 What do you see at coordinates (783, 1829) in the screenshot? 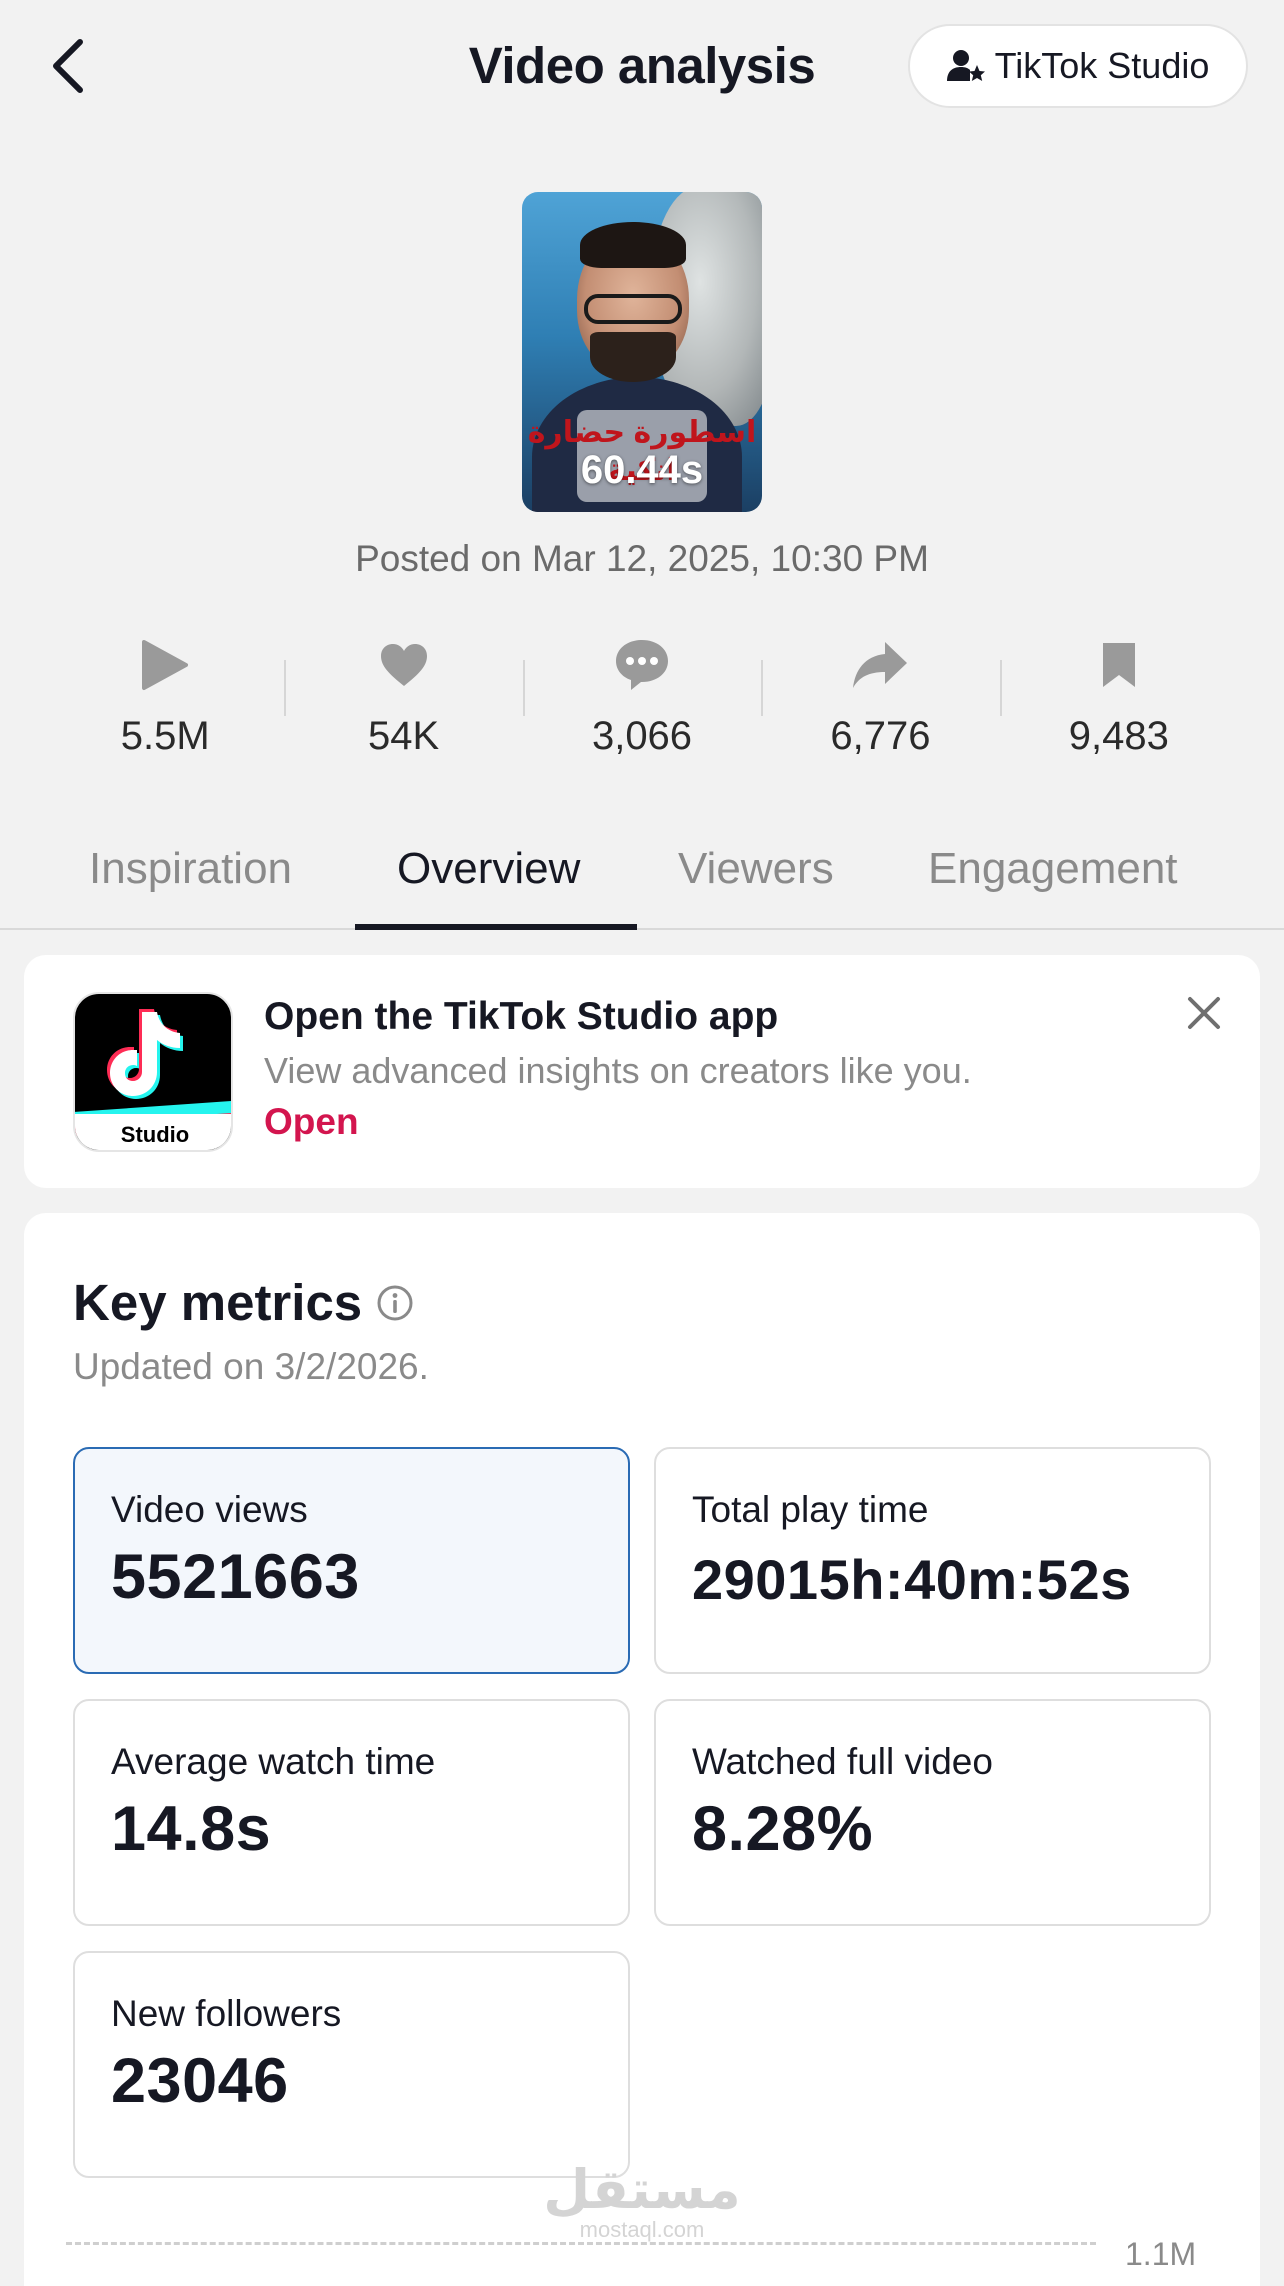
I see `metric-value: 8.28%` at bounding box center [783, 1829].